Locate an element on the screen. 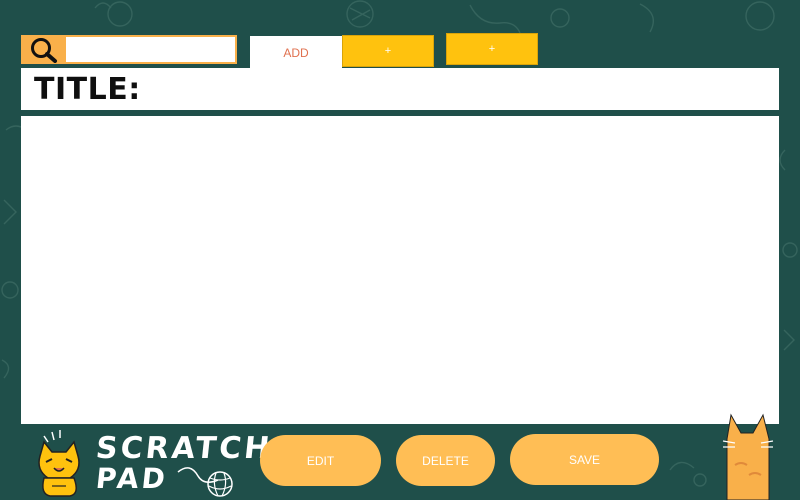 This screenshot has height=500, width=800. search-button is located at coordinates (43, 49).